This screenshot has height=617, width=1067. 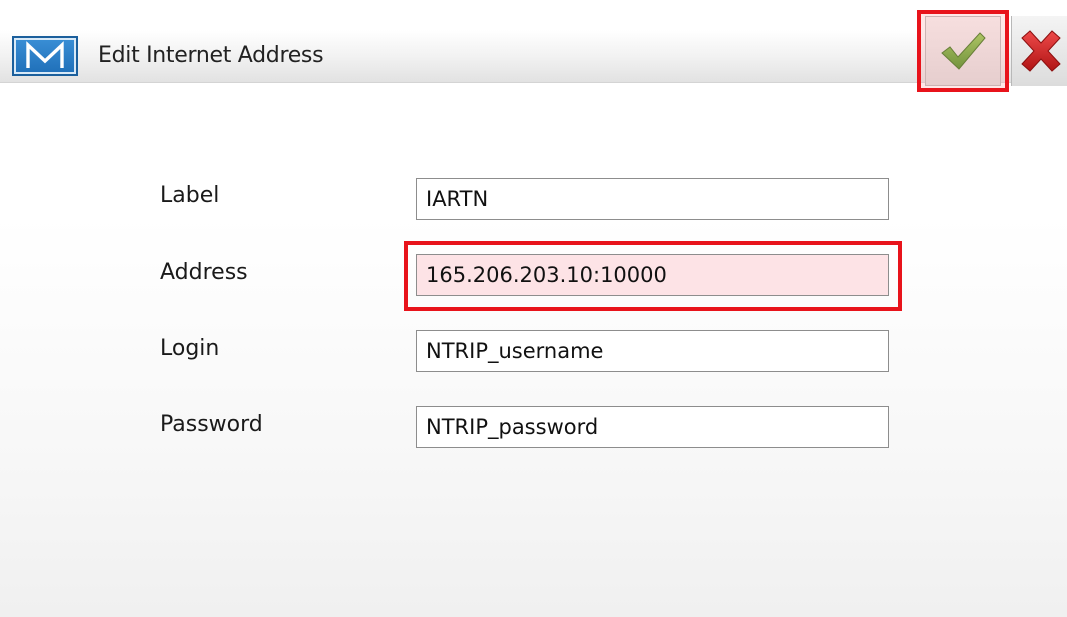 I want to click on label-field-label: Label, so click(x=190, y=195).